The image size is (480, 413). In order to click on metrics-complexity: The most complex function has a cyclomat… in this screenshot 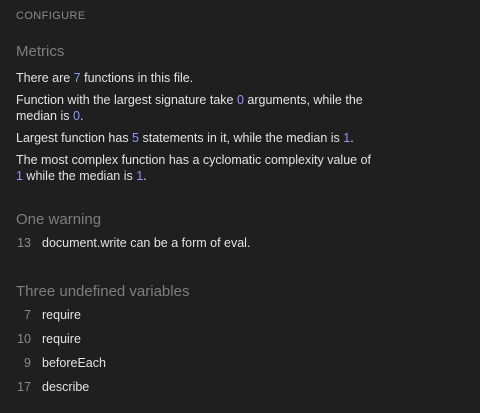, I will do `click(196, 168)`.